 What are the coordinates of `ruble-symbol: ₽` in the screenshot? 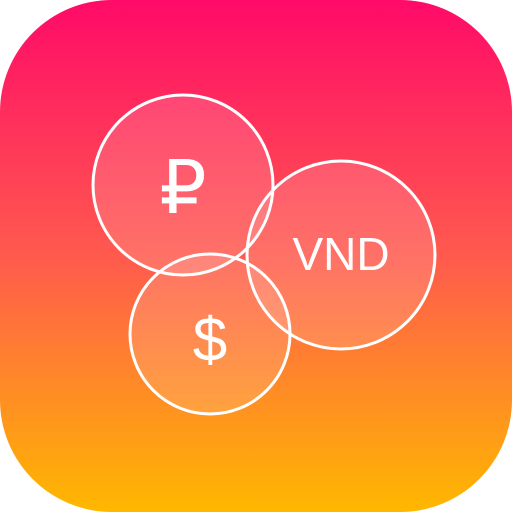 It's located at (182, 187).